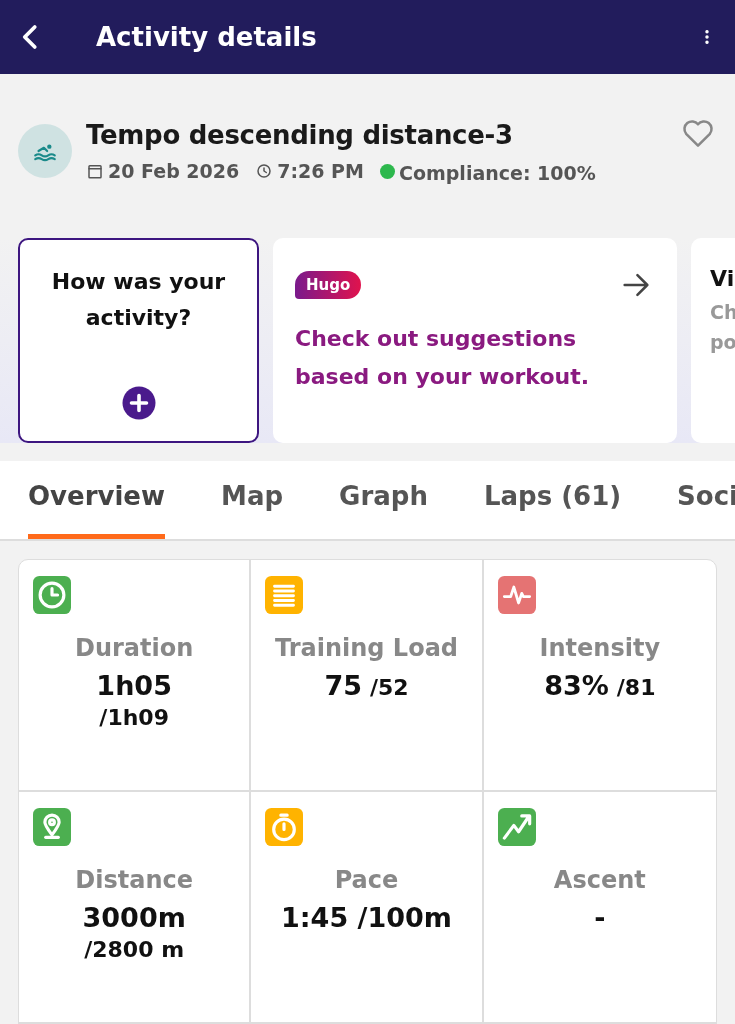  Describe the element at coordinates (138, 340) in the screenshot. I see `feedback-card: How was your activity?` at that location.